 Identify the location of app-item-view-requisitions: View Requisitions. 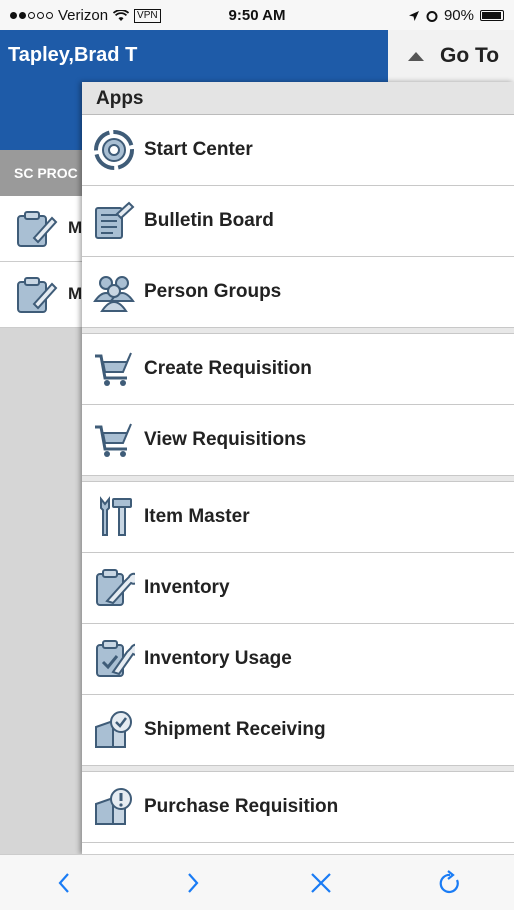
(298, 440).